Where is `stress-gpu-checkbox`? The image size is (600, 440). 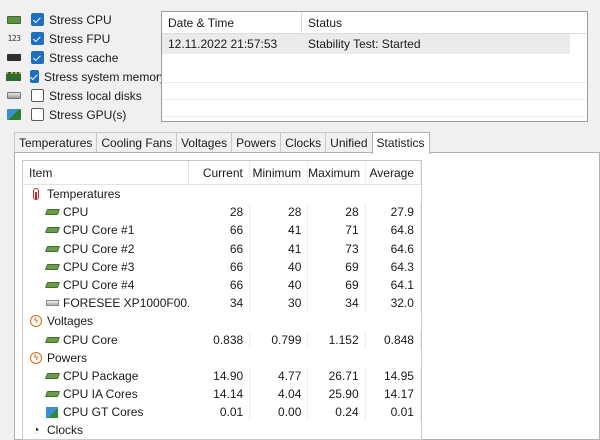 stress-gpu-checkbox is located at coordinates (37, 114).